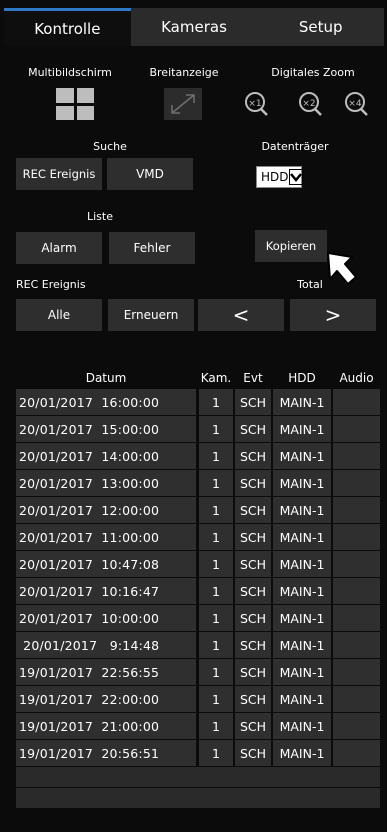 The height and width of the screenshot is (832, 387). I want to click on table-row: 20/01/2017 16:00:00 1 SCH MAIN-1, so click(198, 402).